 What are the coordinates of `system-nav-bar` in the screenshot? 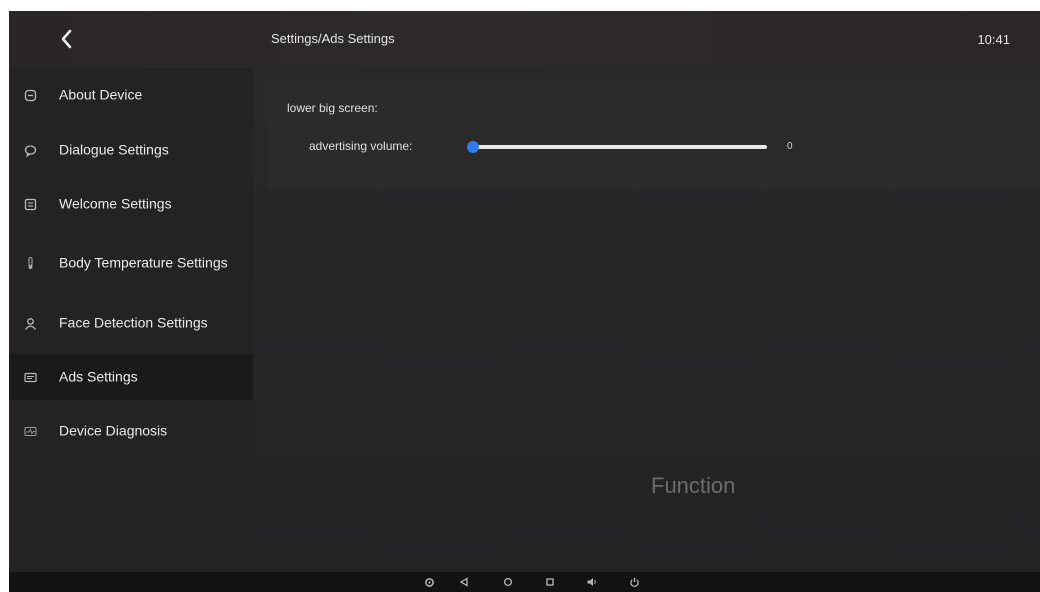 It's located at (524, 582).